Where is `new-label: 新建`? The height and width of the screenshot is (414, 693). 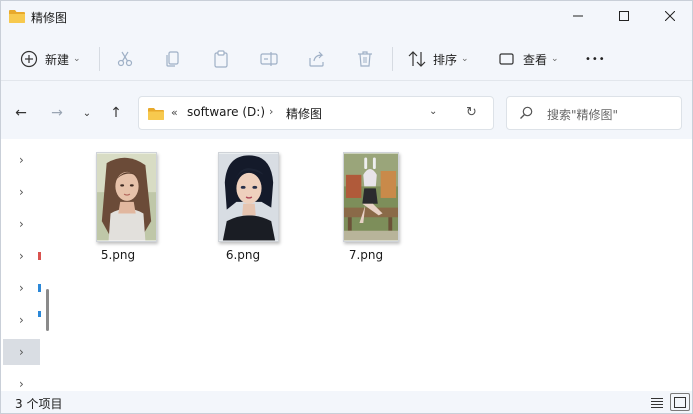
new-label: 新建 is located at coordinates (57, 59).